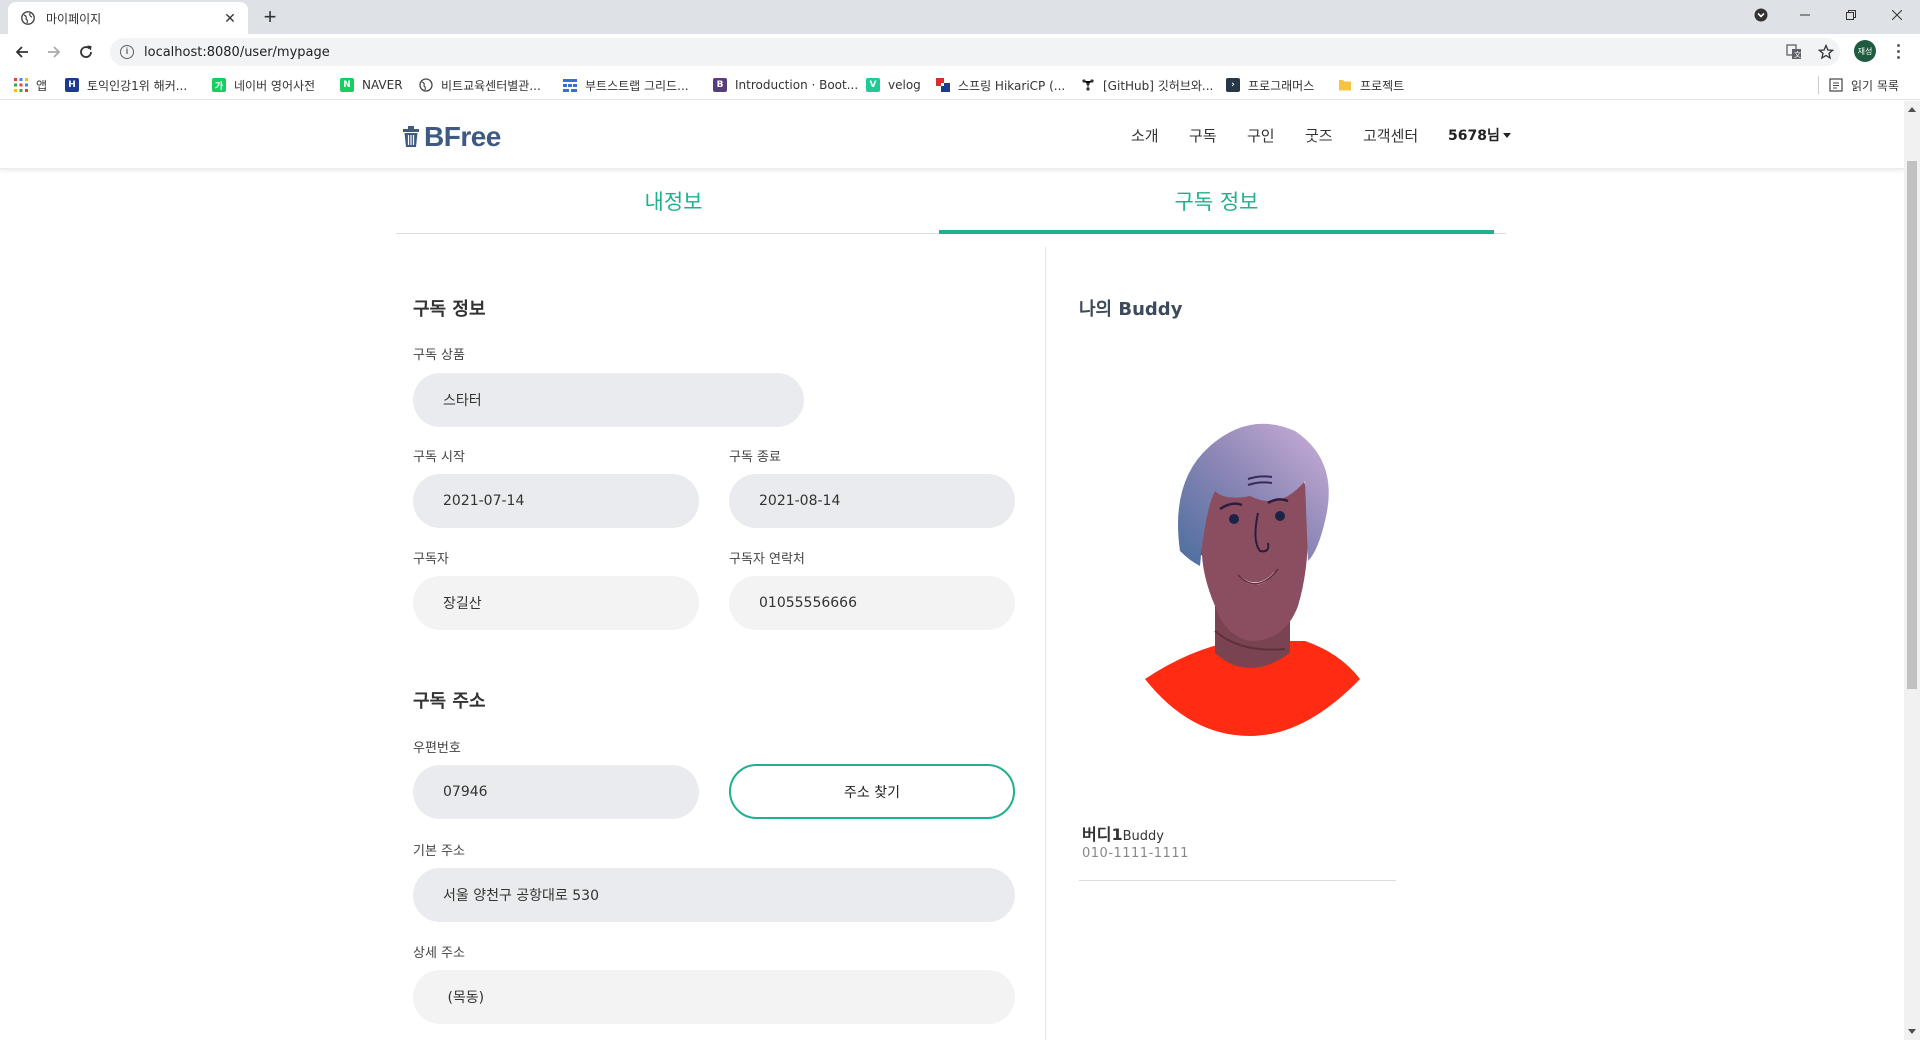 The width and height of the screenshot is (1920, 1040). Describe the element at coordinates (1506, 135) in the screenshot. I see `caret-down-icon` at that location.